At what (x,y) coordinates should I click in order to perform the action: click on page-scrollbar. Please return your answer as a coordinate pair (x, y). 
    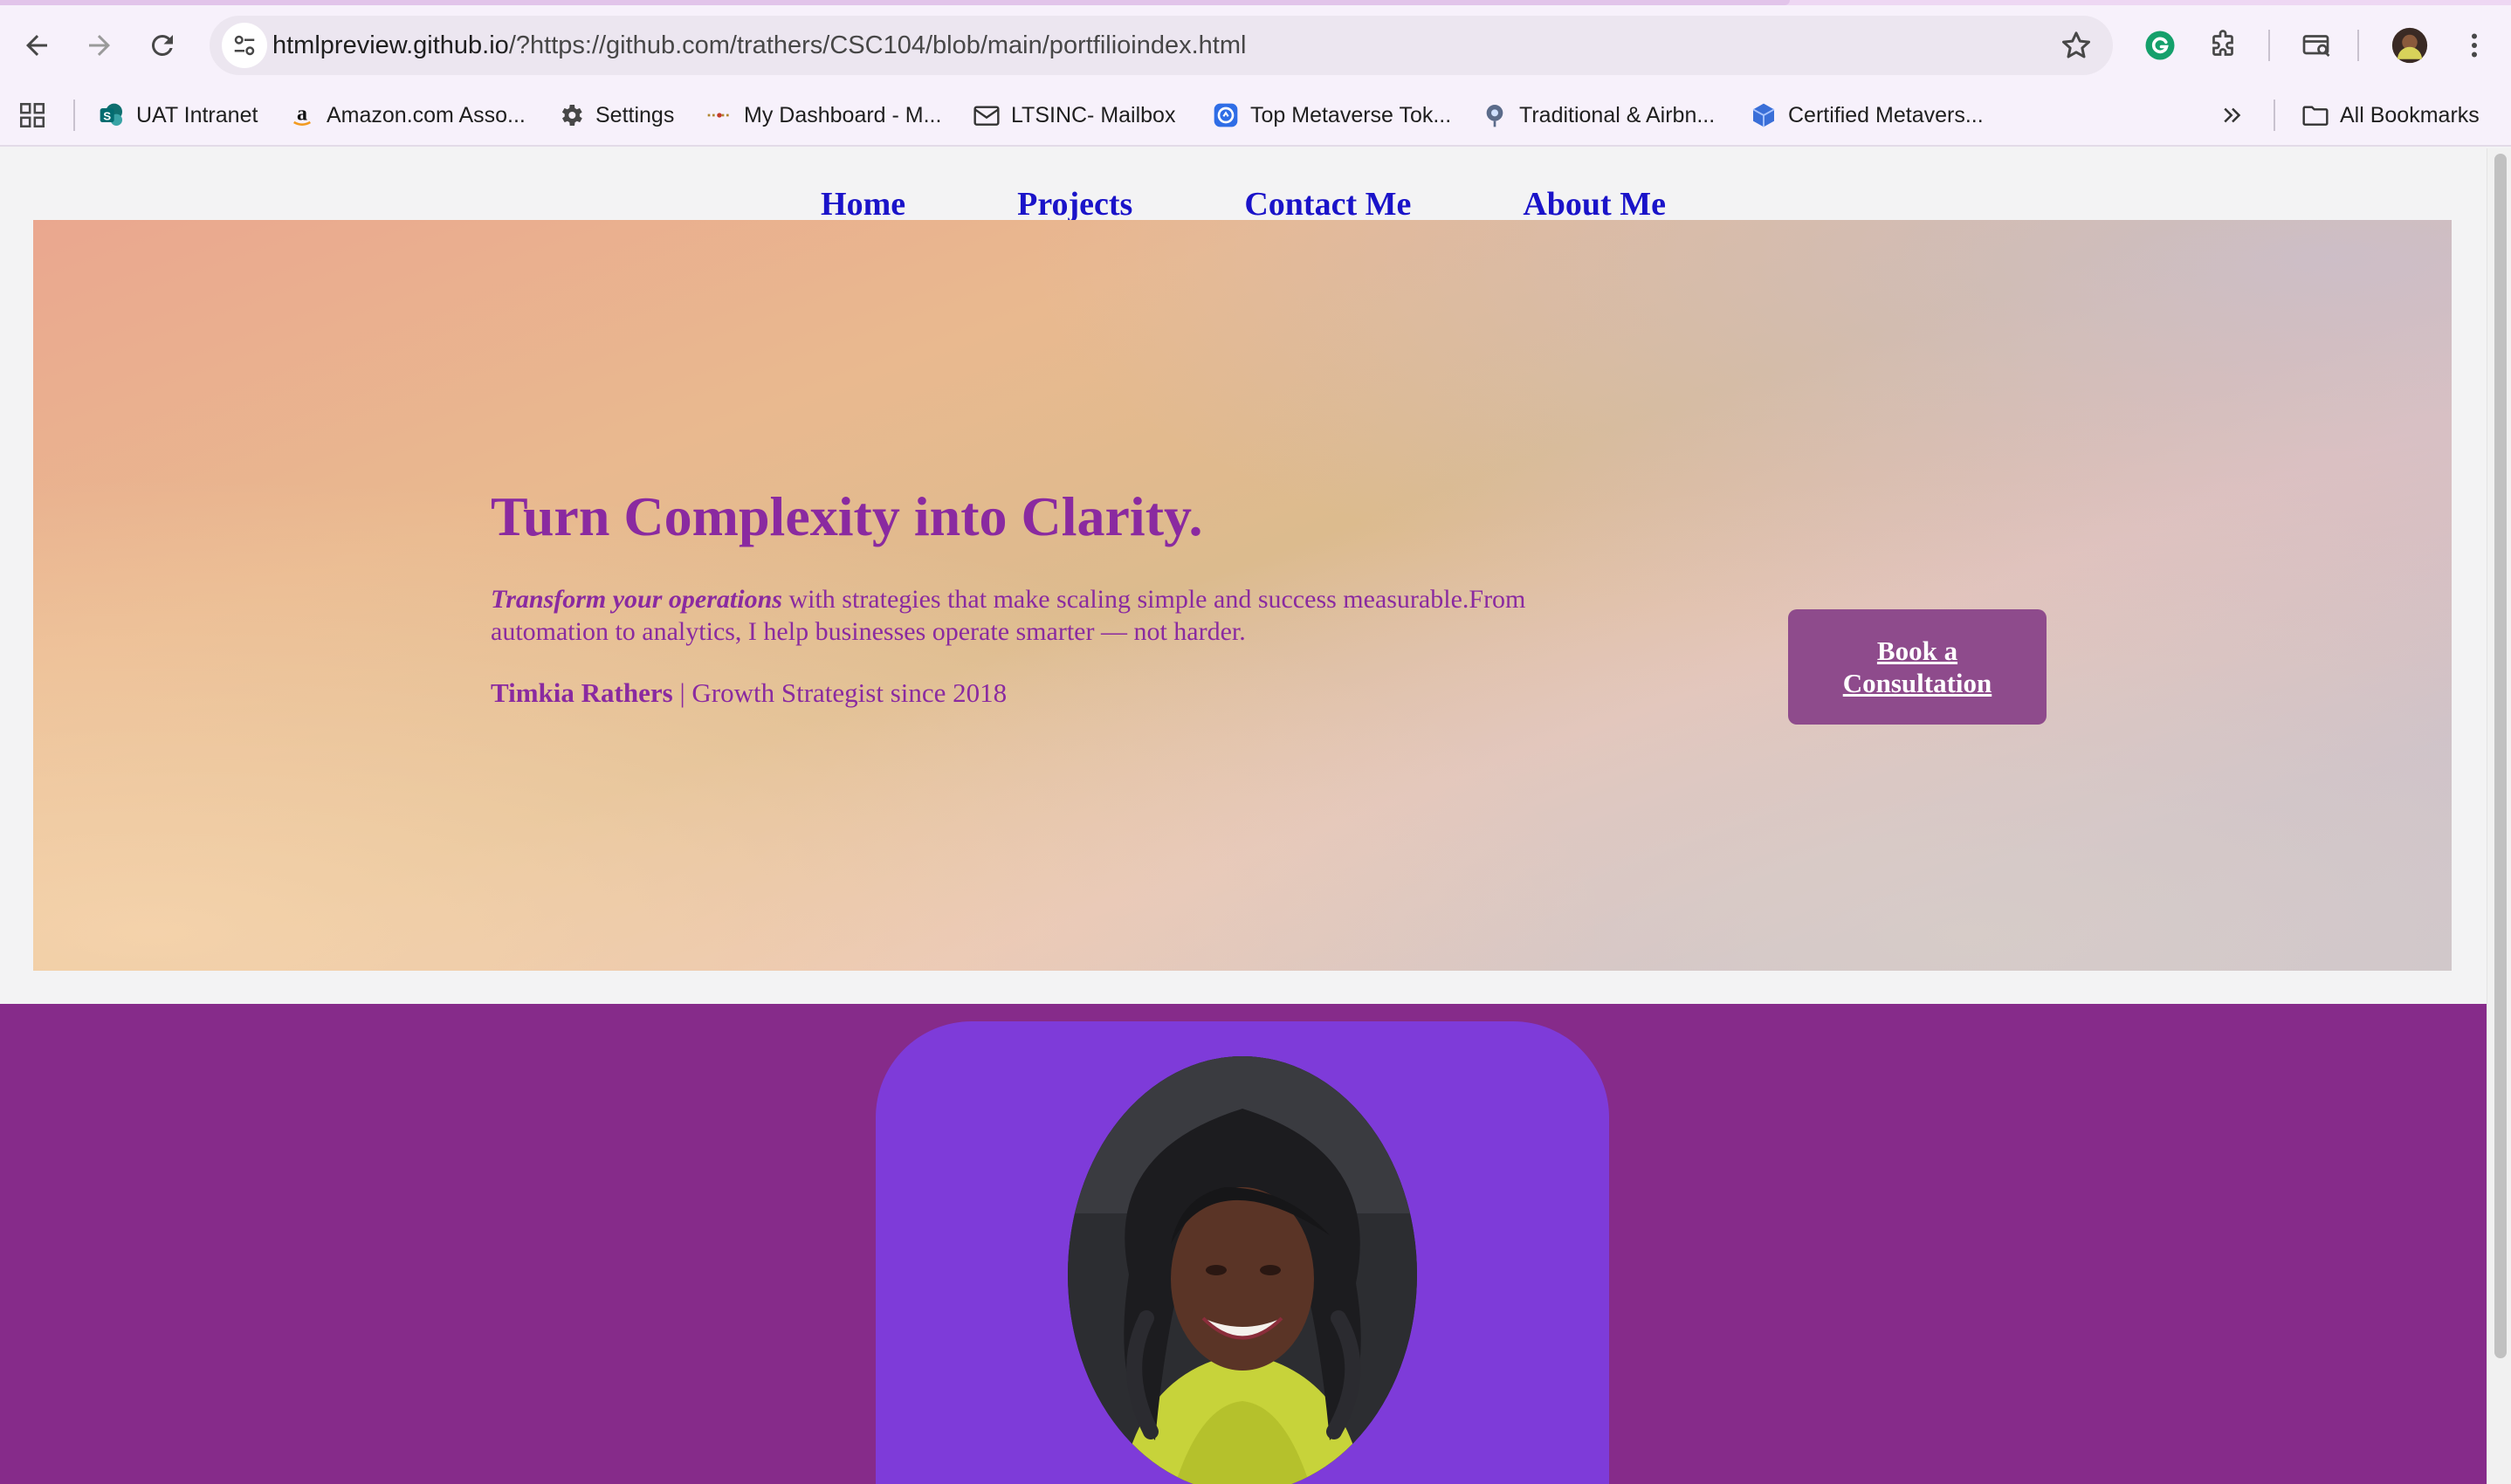
    Looking at the image, I should click on (2499, 816).